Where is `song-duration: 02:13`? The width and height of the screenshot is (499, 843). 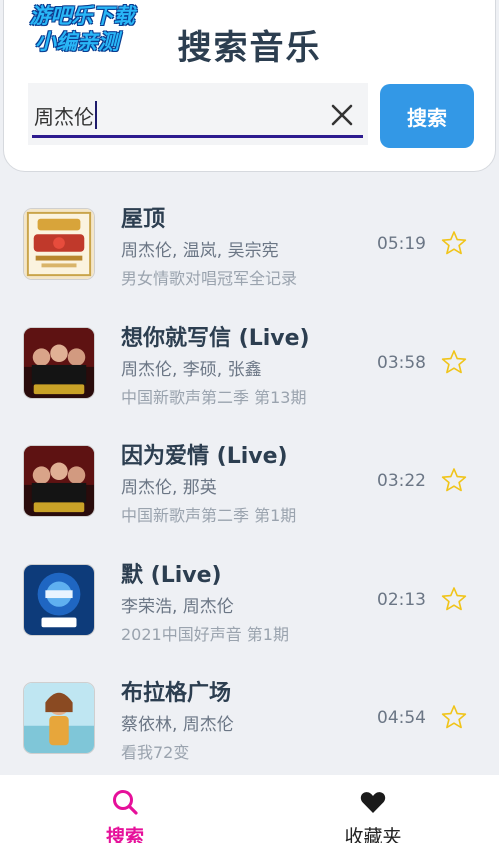
song-duration: 02:13 is located at coordinates (401, 599).